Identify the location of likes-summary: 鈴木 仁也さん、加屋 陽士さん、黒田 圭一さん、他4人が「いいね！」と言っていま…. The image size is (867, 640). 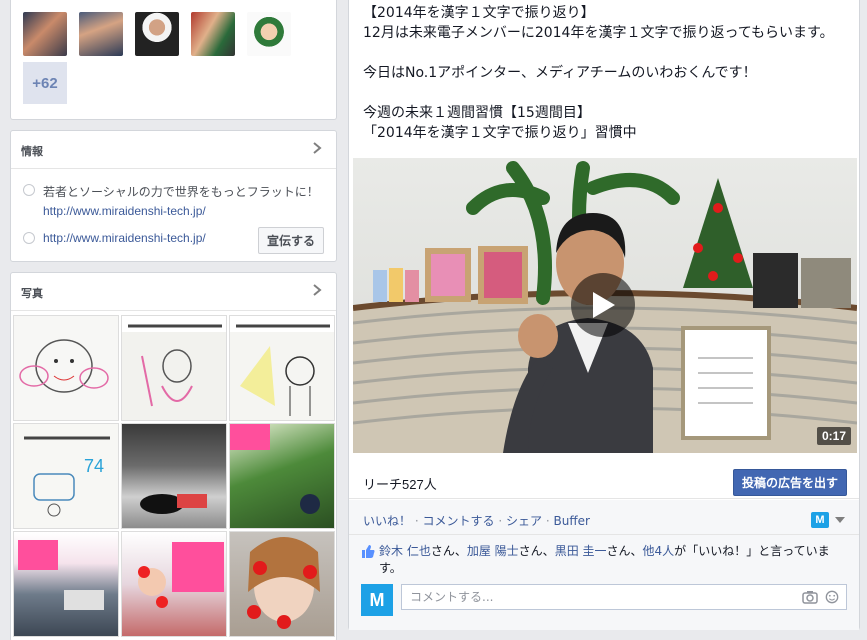
(604, 555).